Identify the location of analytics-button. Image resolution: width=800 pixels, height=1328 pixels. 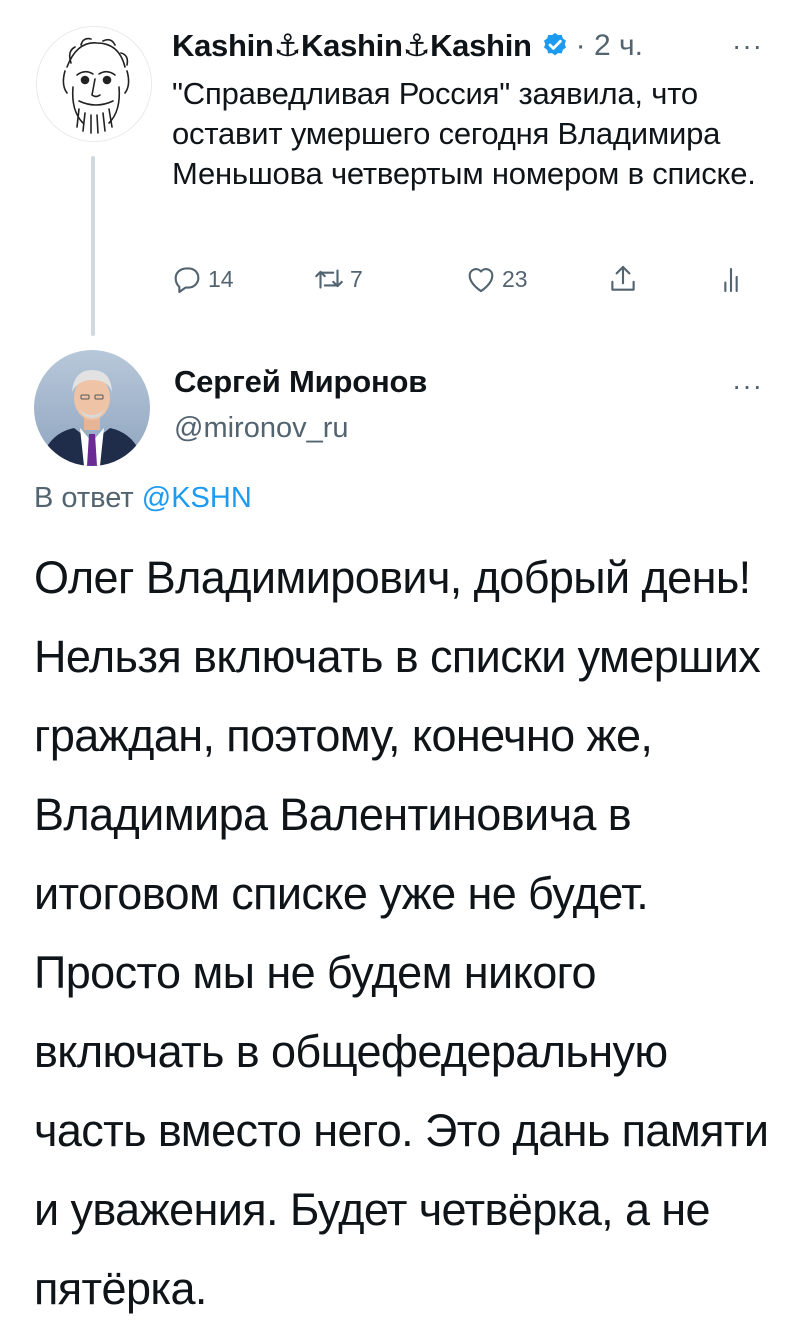
(731, 279).